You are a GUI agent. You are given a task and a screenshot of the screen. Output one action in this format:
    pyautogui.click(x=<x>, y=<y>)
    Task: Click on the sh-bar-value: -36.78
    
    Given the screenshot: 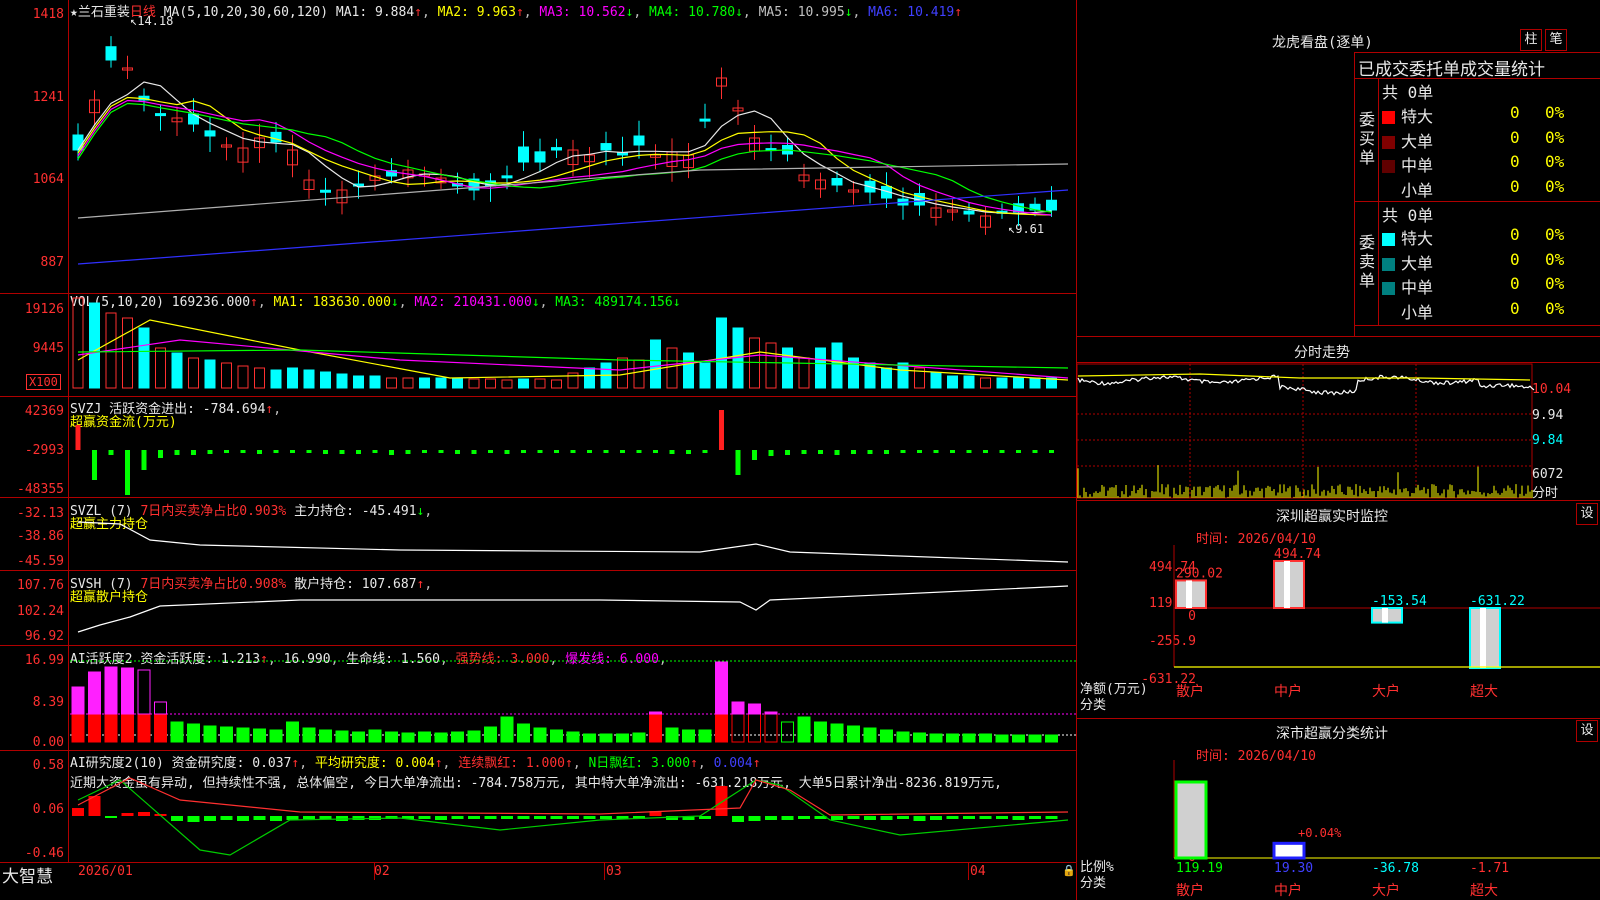 What is the action you would take?
    pyautogui.click(x=1395, y=868)
    